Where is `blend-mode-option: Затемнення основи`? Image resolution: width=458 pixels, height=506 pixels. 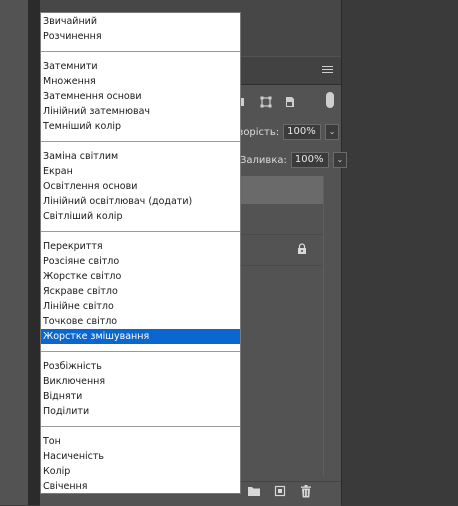
blend-mode-option: Затемнення основи is located at coordinates (140, 96).